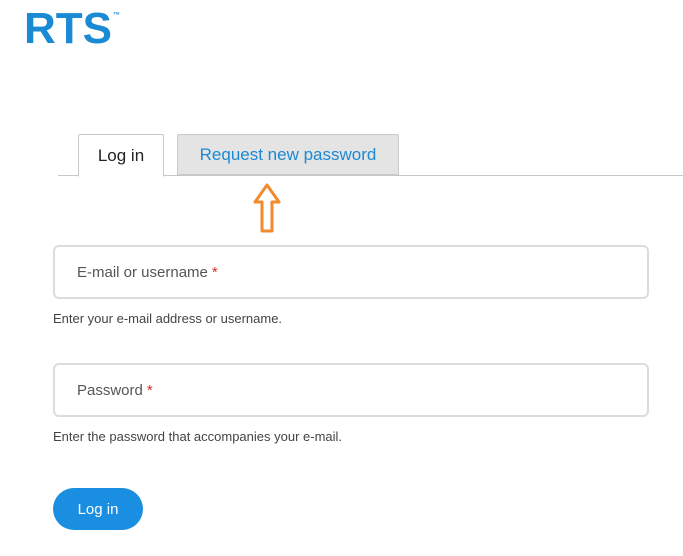 The width and height of the screenshot is (683, 556). What do you see at coordinates (351, 390) in the screenshot?
I see `password-field: Password *` at bounding box center [351, 390].